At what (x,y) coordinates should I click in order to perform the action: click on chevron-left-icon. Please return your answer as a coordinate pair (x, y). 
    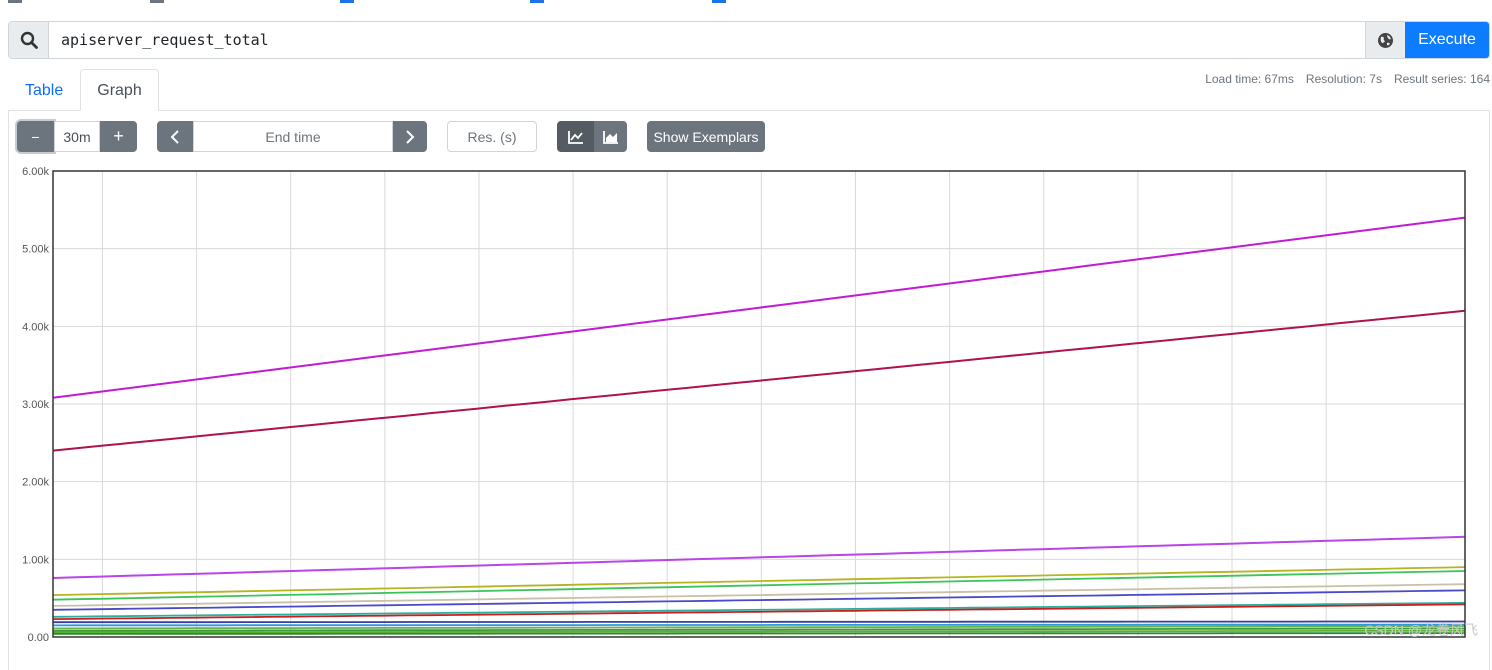
    Looking at the image, I should click on (174, 136).